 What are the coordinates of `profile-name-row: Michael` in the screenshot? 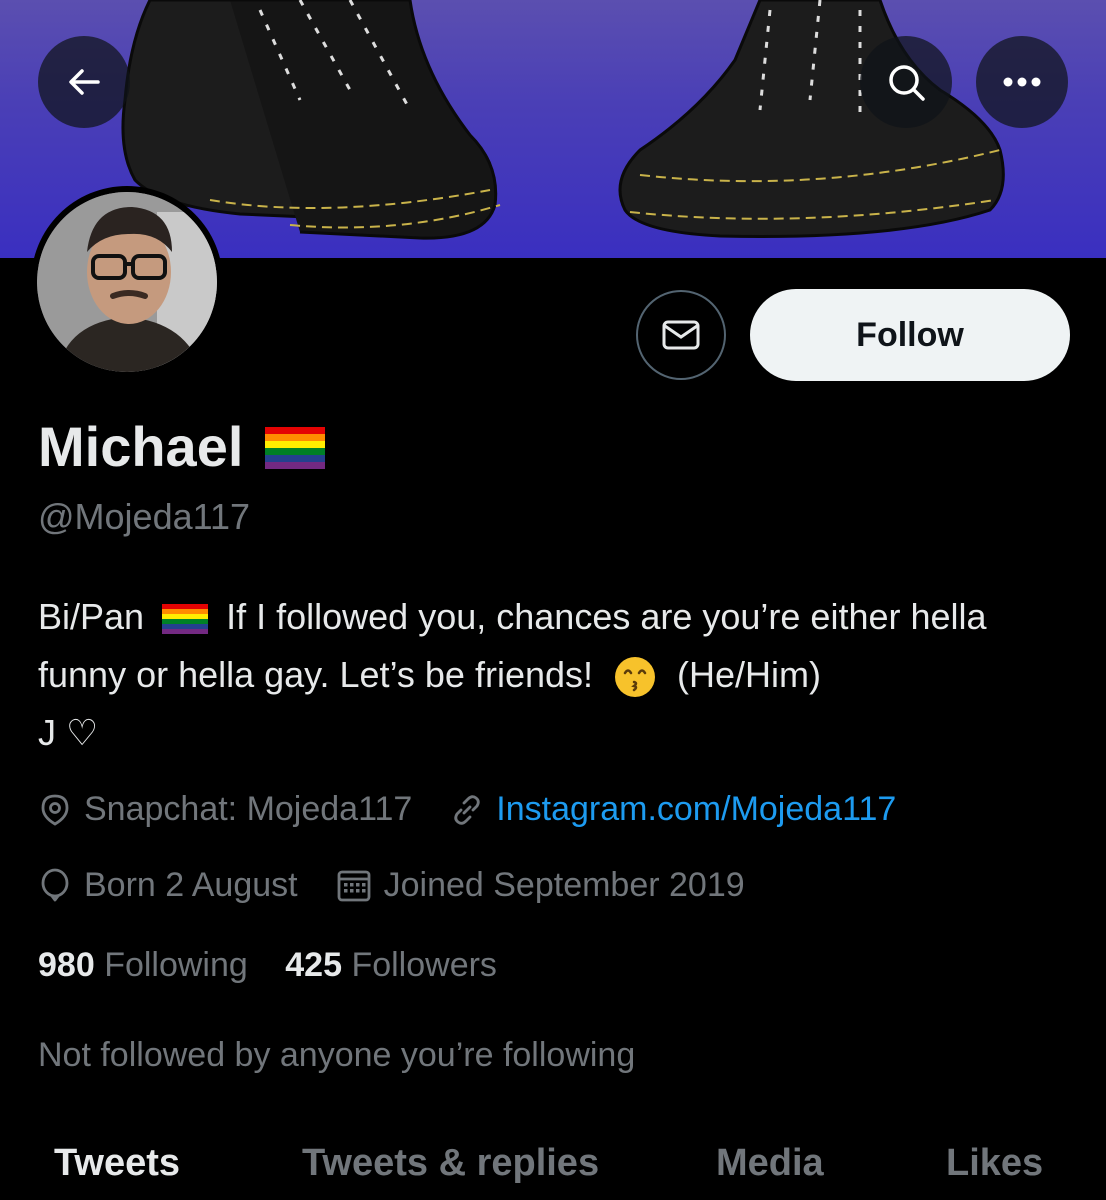 It's located at (182, 446).